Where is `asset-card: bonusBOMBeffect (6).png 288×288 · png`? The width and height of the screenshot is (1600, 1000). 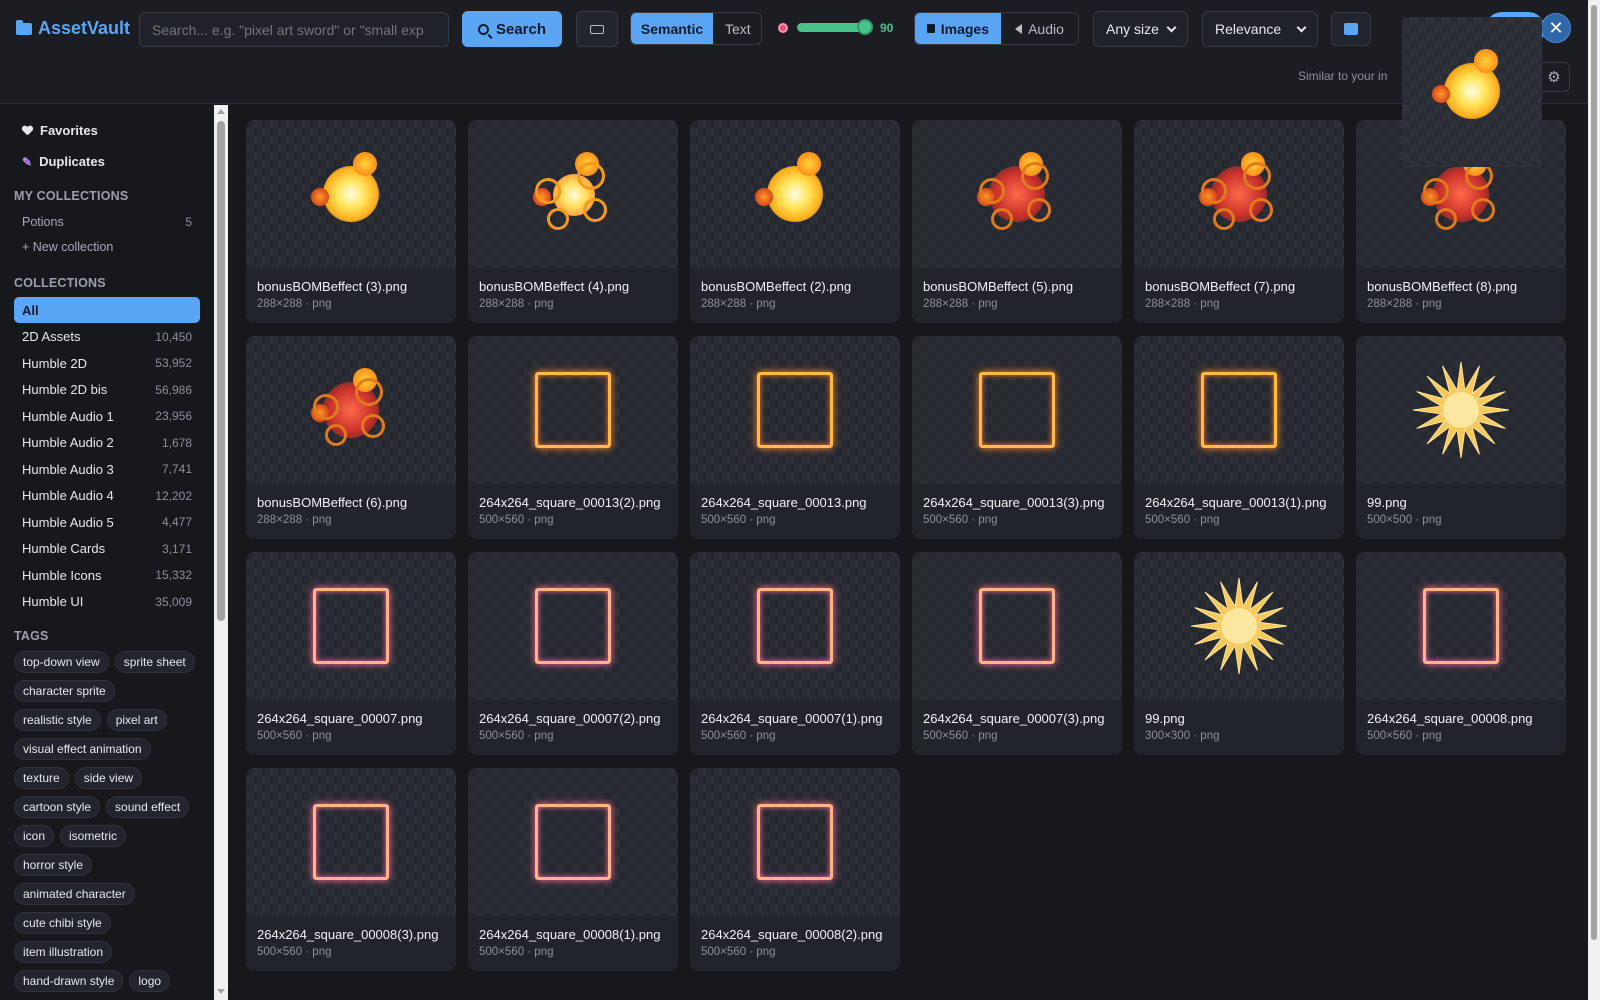
asset-card: bonusBOMBeffect (6).png 288×288 · png is located at coordinates (351, 437).